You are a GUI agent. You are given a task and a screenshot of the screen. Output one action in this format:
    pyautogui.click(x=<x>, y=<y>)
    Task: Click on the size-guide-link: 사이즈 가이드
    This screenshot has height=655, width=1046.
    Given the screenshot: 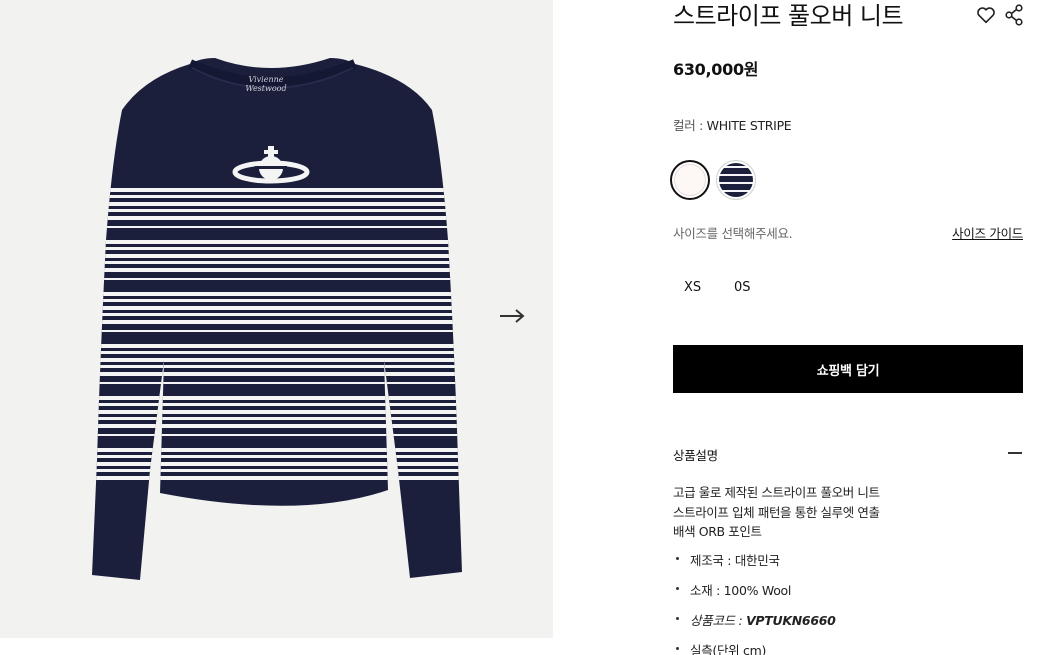 What is the action you would take?
    pyautogui.click(x=987, y=232)
    